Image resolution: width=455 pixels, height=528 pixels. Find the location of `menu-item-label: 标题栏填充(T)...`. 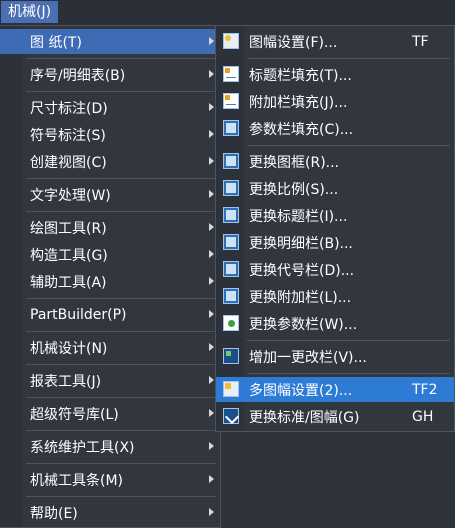

menu-item-label: 标题栏填充(T)... is located at coordinates (300, 75).